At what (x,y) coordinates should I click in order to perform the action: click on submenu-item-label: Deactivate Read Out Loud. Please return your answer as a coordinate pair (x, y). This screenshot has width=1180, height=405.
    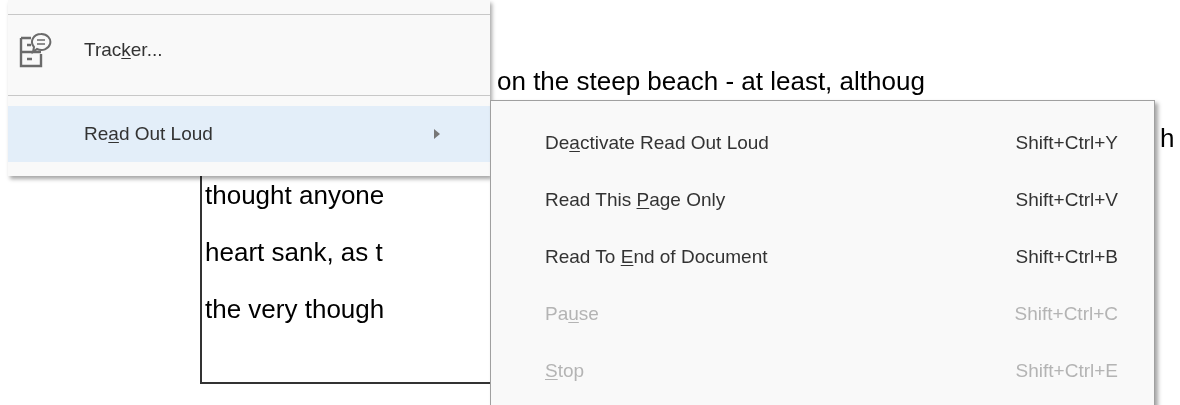
    Looking at the image, I should click on (657, 143).